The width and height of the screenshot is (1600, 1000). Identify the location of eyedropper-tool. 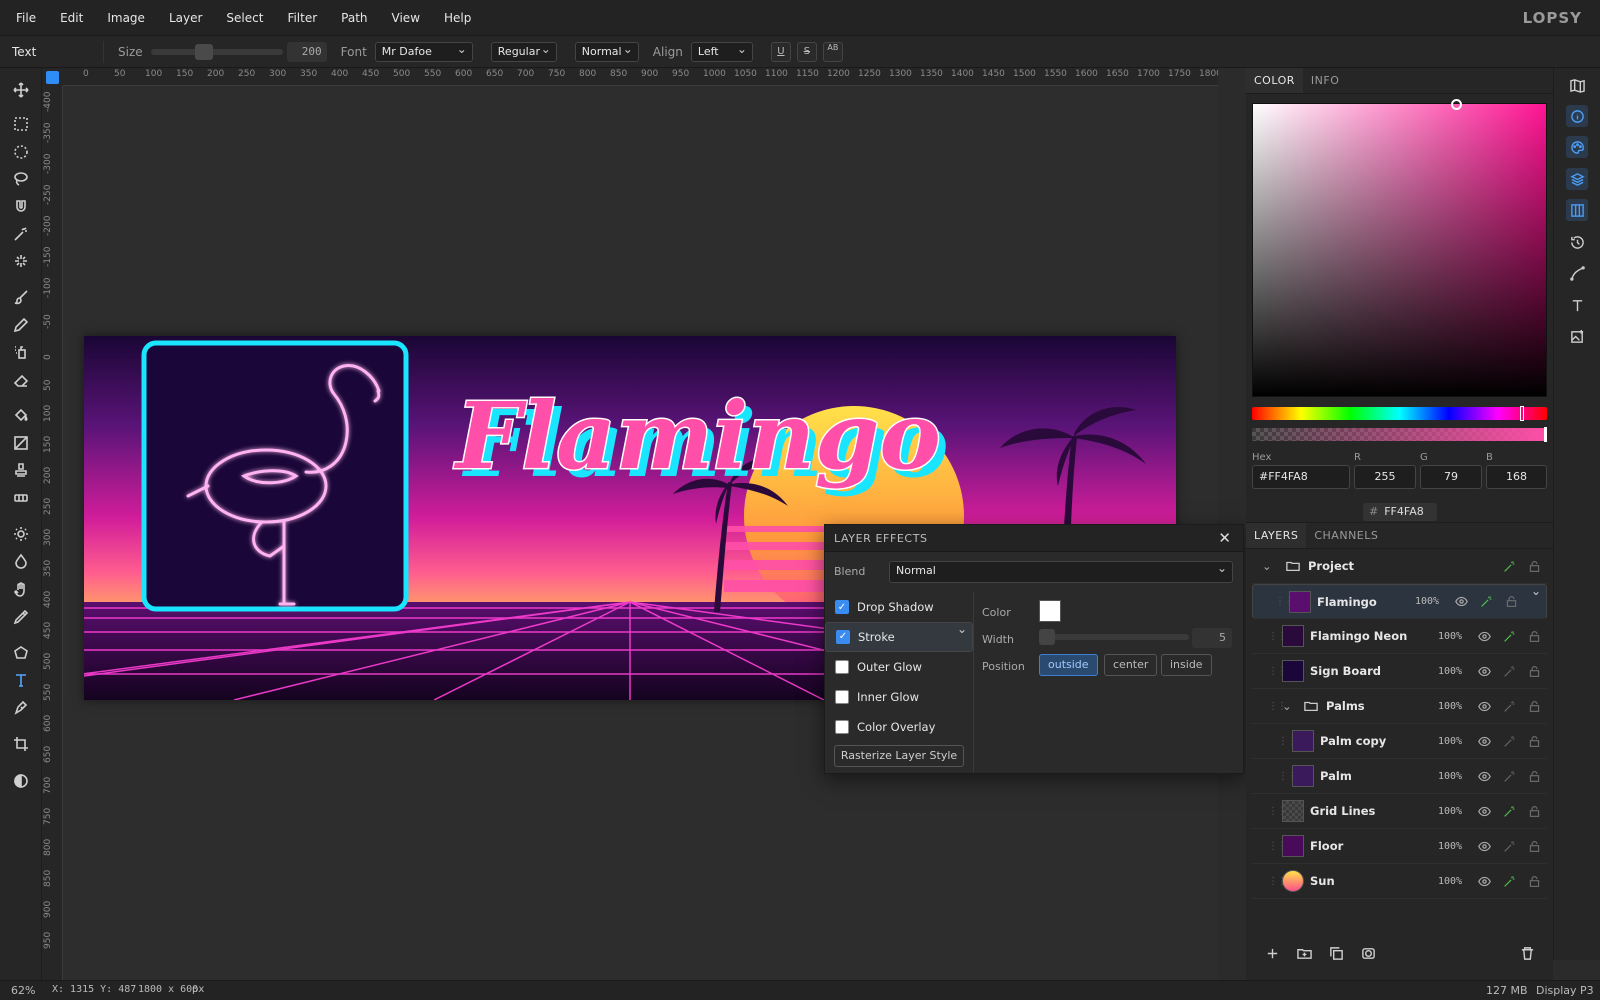
(21, 617).